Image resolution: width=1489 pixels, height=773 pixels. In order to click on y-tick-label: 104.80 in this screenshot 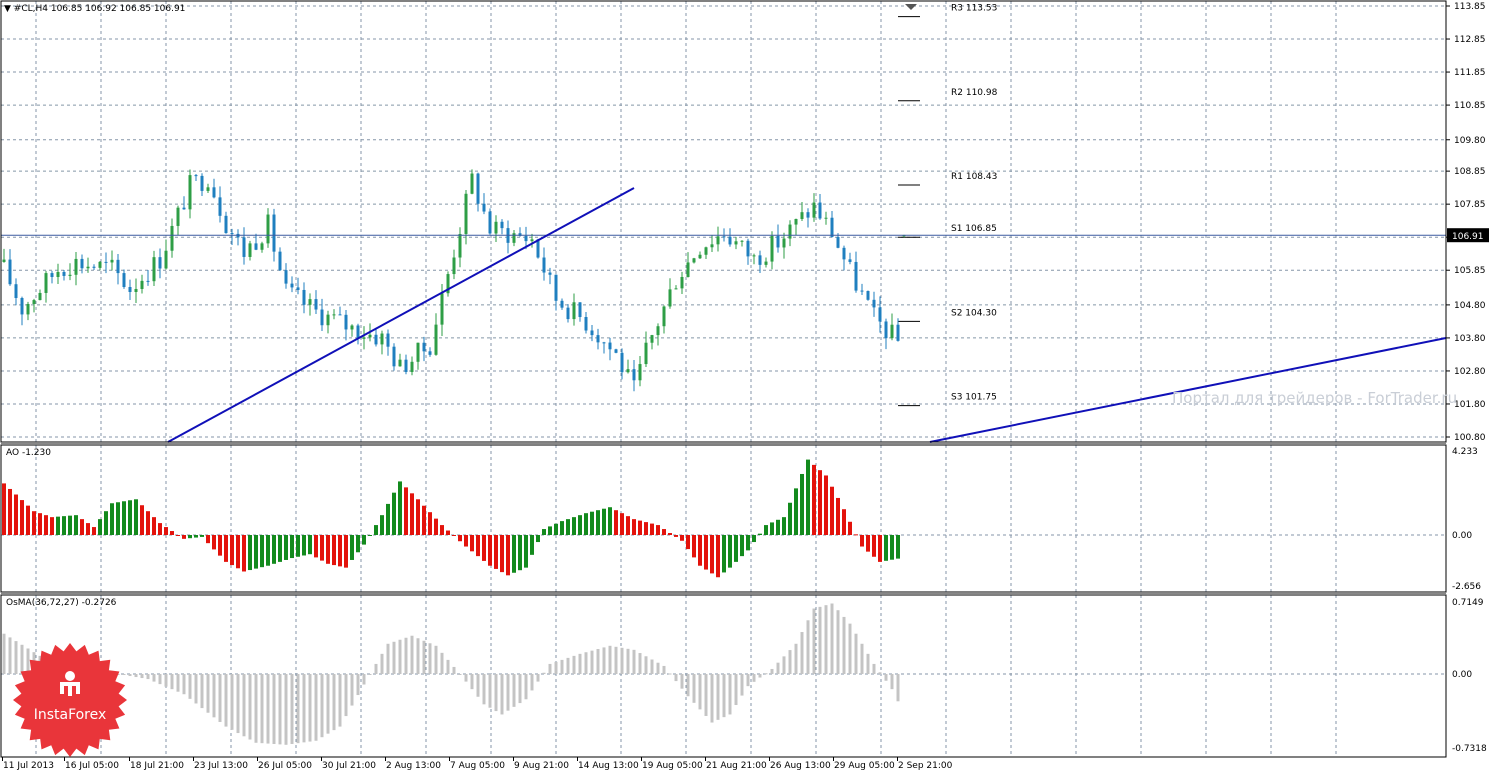, I will do `click(1470, 306)`.